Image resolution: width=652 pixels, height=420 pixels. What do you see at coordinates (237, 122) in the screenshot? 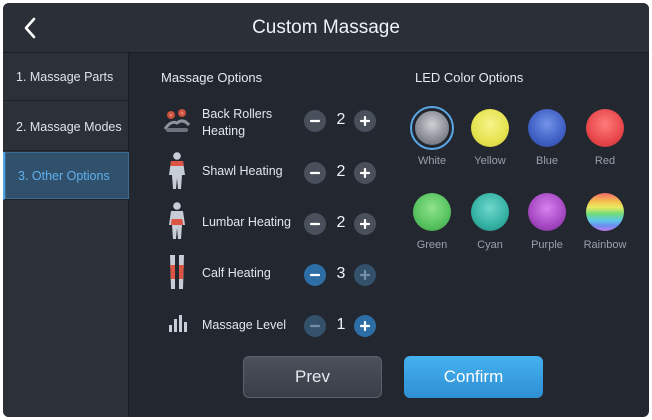
I see `option-label: Back Rollers Heating` at bounding box center [237, 122].